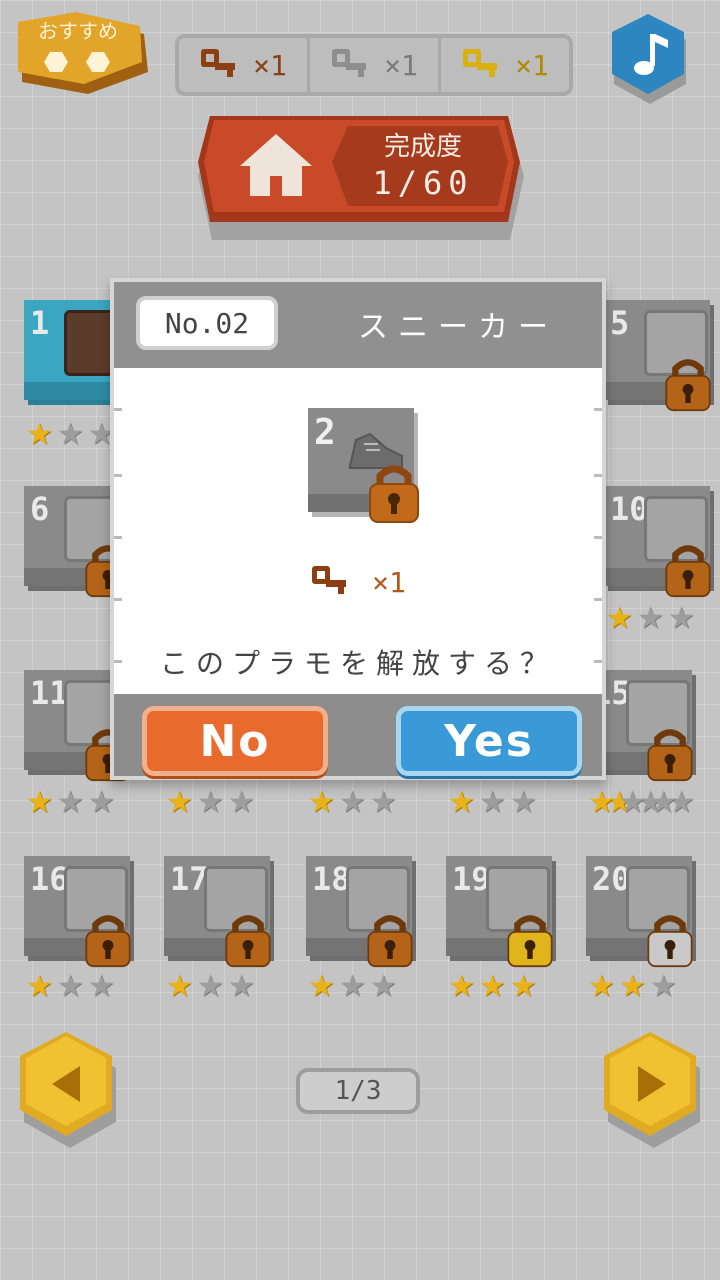  I want to click on level-tile: 20, so click(639, 912).